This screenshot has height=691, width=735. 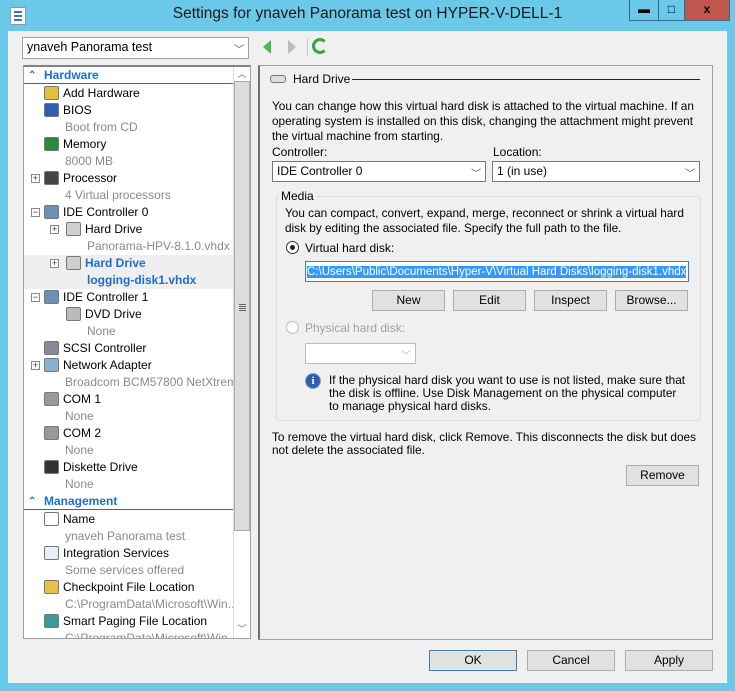 What do you see at coordinates (135, 621) in the screenshot?
I see `tree-item-label: Smart Paging File Location` at bounding box center [135, 621].